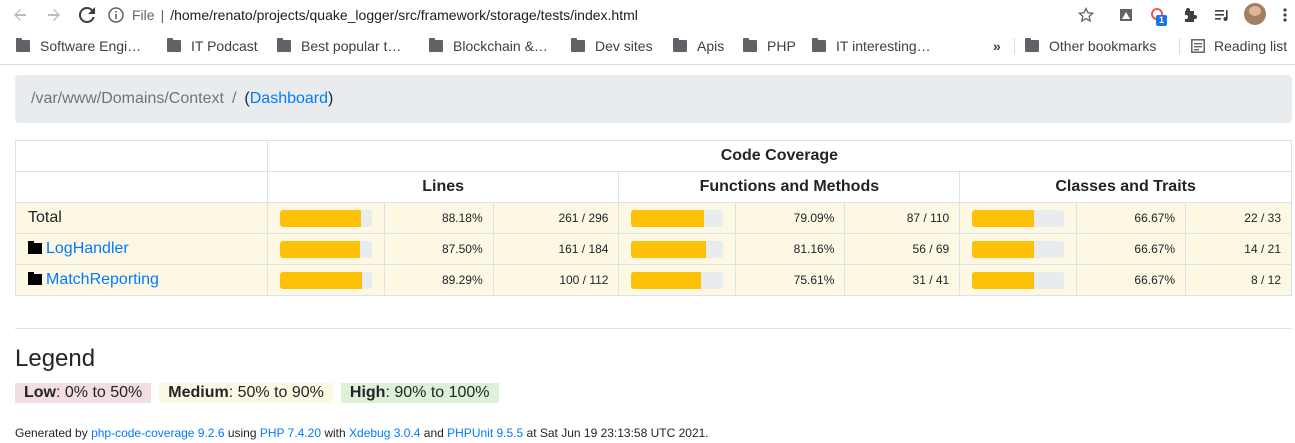  I want to click on functions-percent: 79.09%, so click(790, 218).